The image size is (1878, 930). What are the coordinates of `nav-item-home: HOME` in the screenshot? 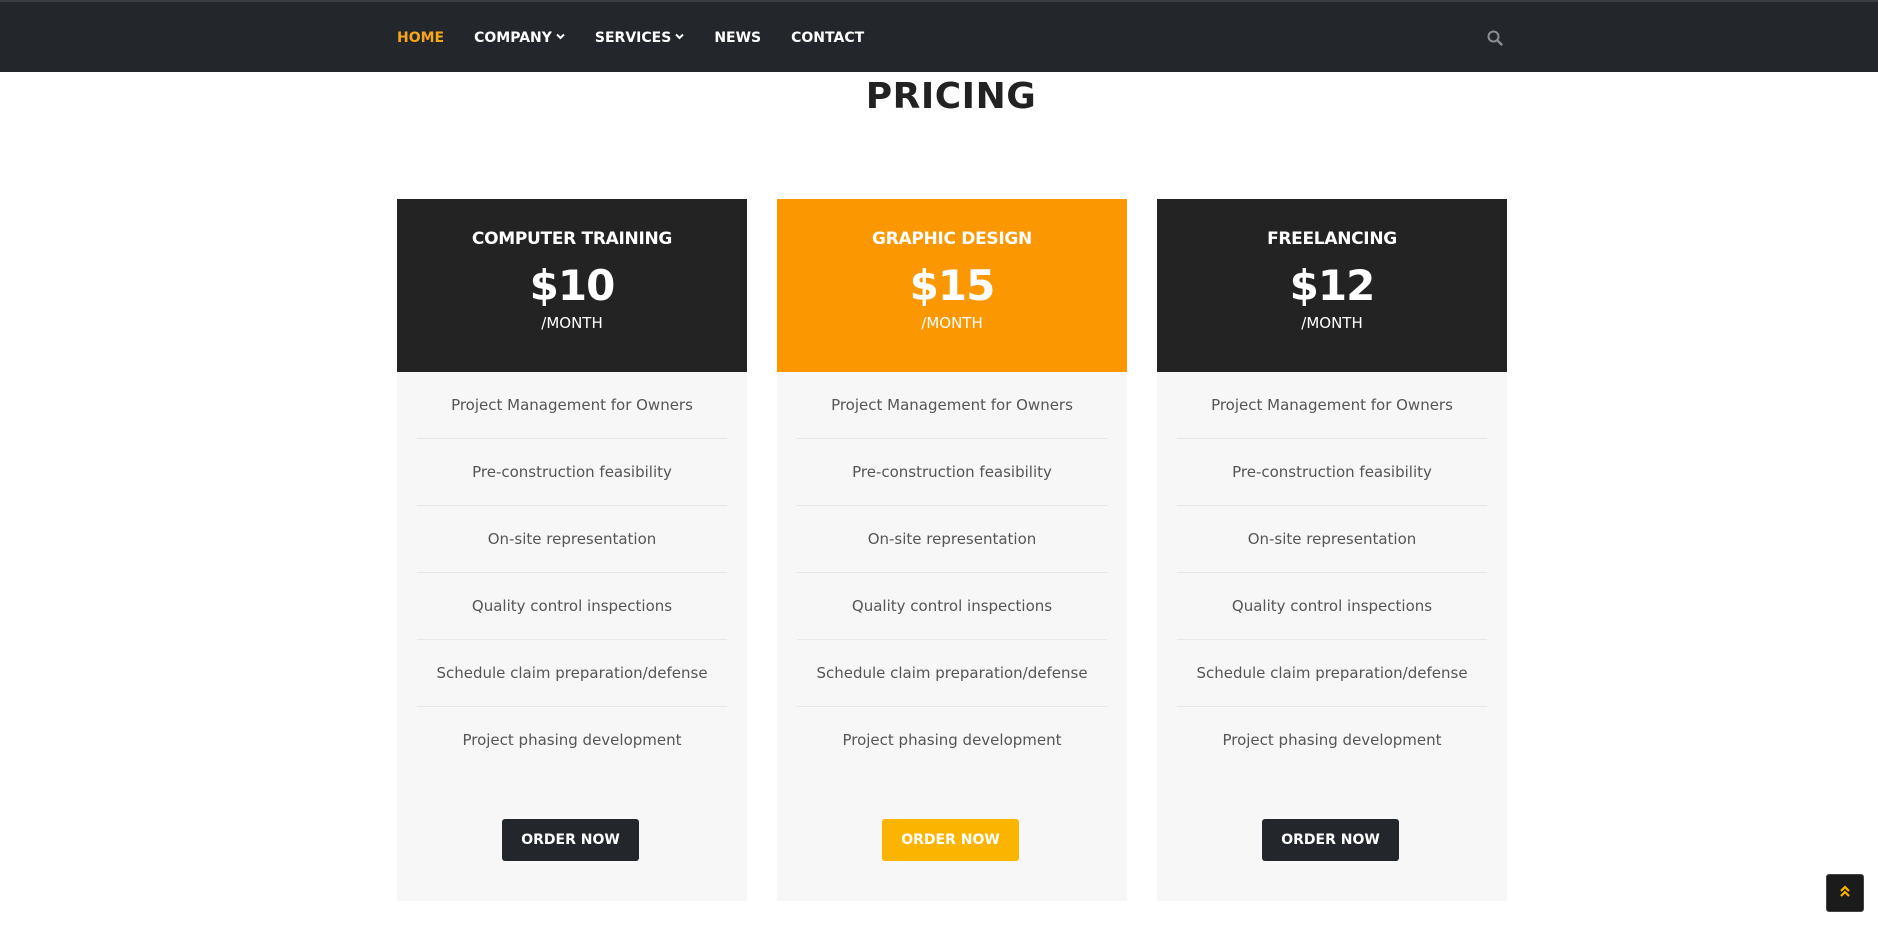 It's located at (420, 38).